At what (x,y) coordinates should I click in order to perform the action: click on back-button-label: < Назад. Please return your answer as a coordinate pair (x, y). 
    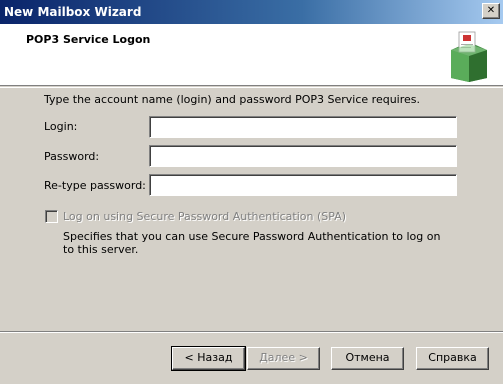
    Looking at the image, I should click on (208, 357).